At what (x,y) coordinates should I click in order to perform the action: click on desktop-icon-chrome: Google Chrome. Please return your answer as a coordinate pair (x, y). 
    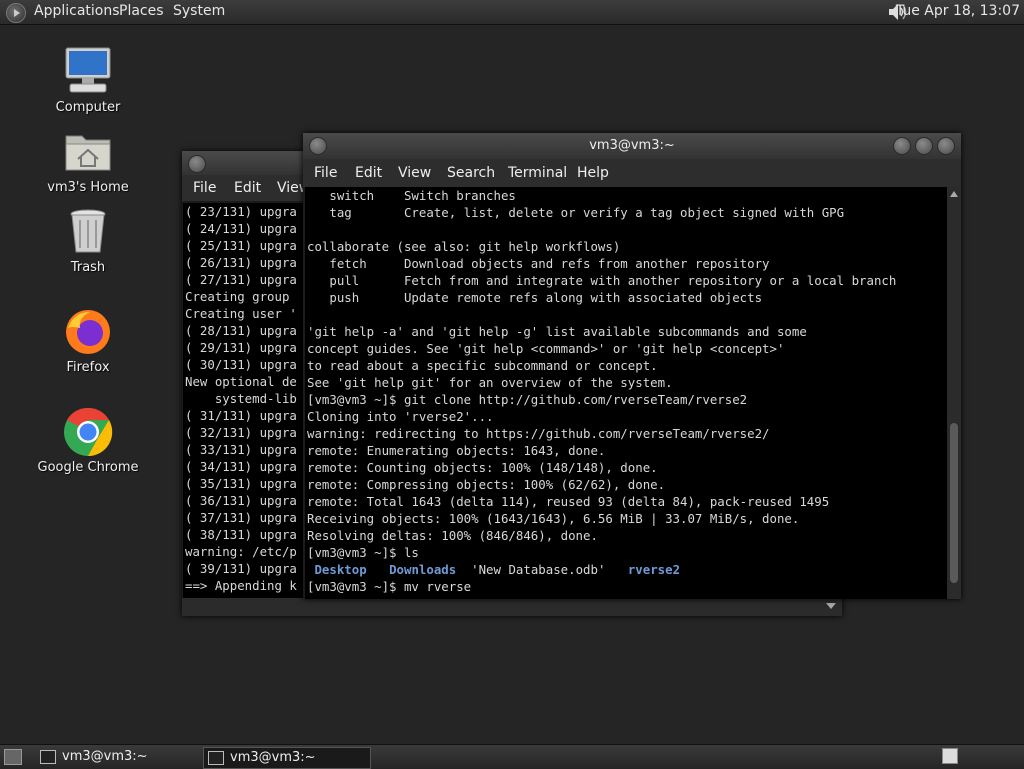
    Looking at the image, I should click on (88, 440).